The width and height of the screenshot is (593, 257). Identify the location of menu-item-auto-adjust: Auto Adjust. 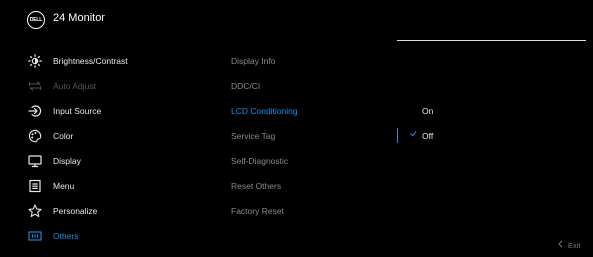
(110, 85).